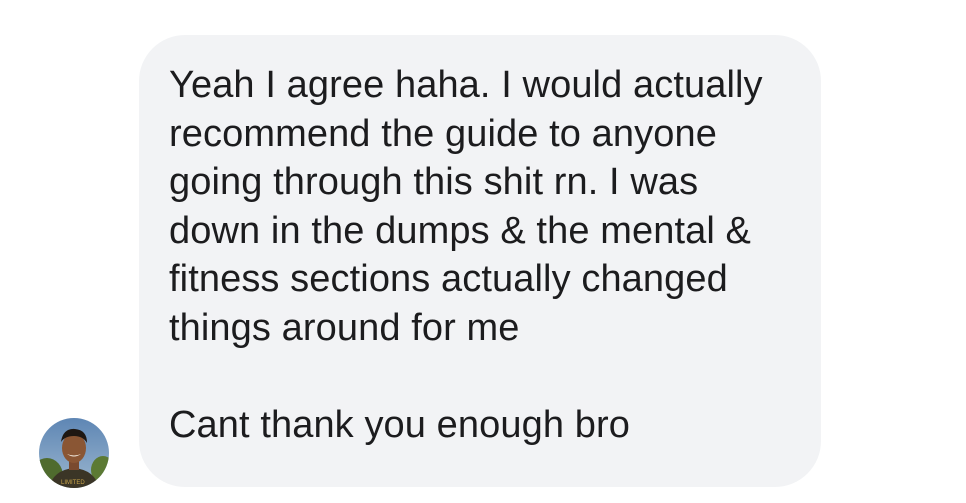 The width and height of the screenshot is (966, 503). What do you see at coordinates (73, 483) in the screenshot?
I see `avatar-shirt-text: LIMITED` at bounding box center [73, 483].